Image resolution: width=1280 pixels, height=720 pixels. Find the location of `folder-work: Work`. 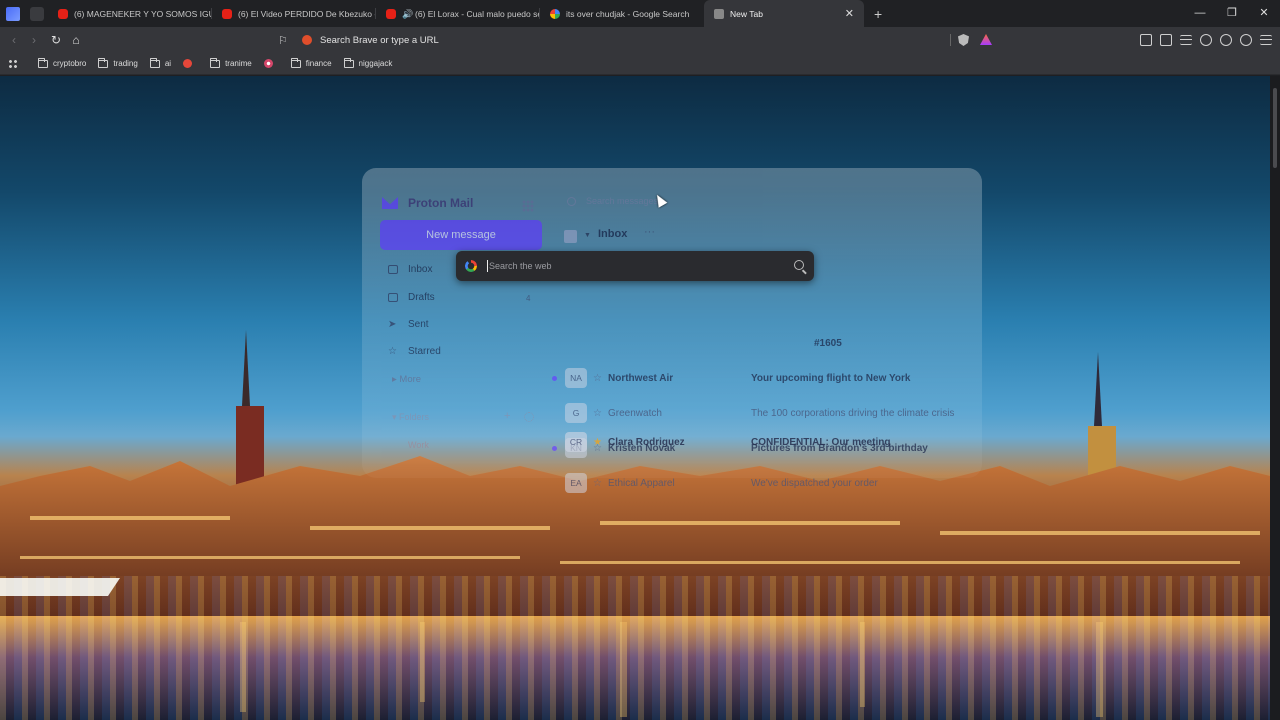

folder-work: Work is located at coordinates (418, 445).